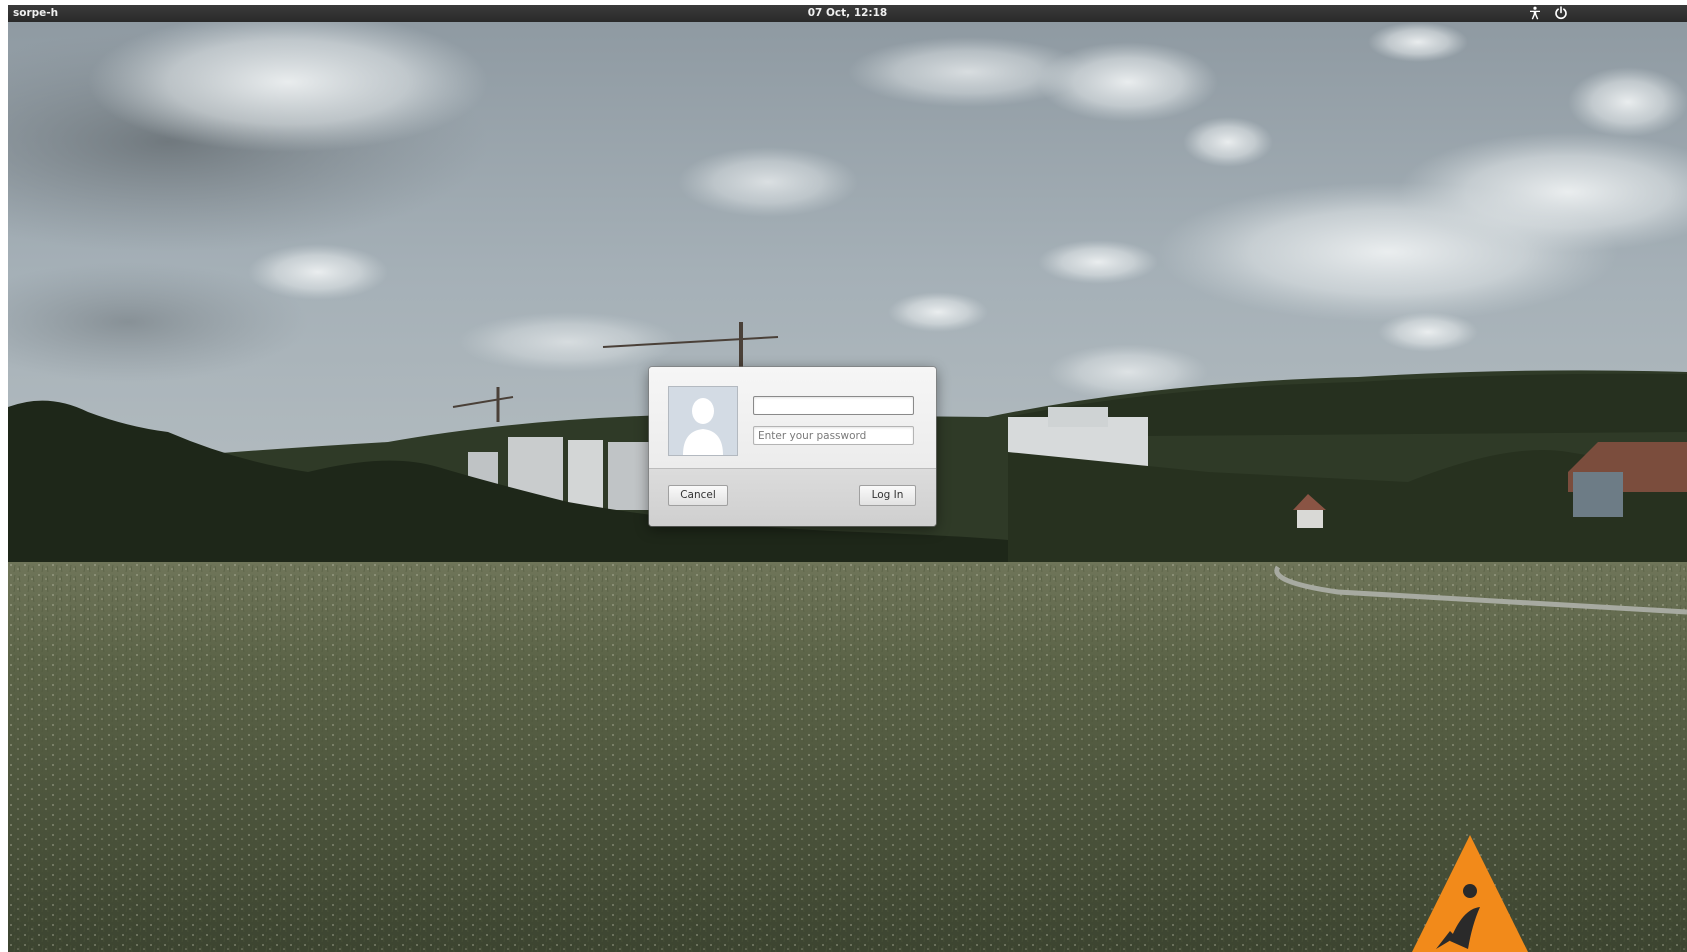 The width and height of the screenshot is (1687, 952). I want to click on power-icon, so click(1561, 13).